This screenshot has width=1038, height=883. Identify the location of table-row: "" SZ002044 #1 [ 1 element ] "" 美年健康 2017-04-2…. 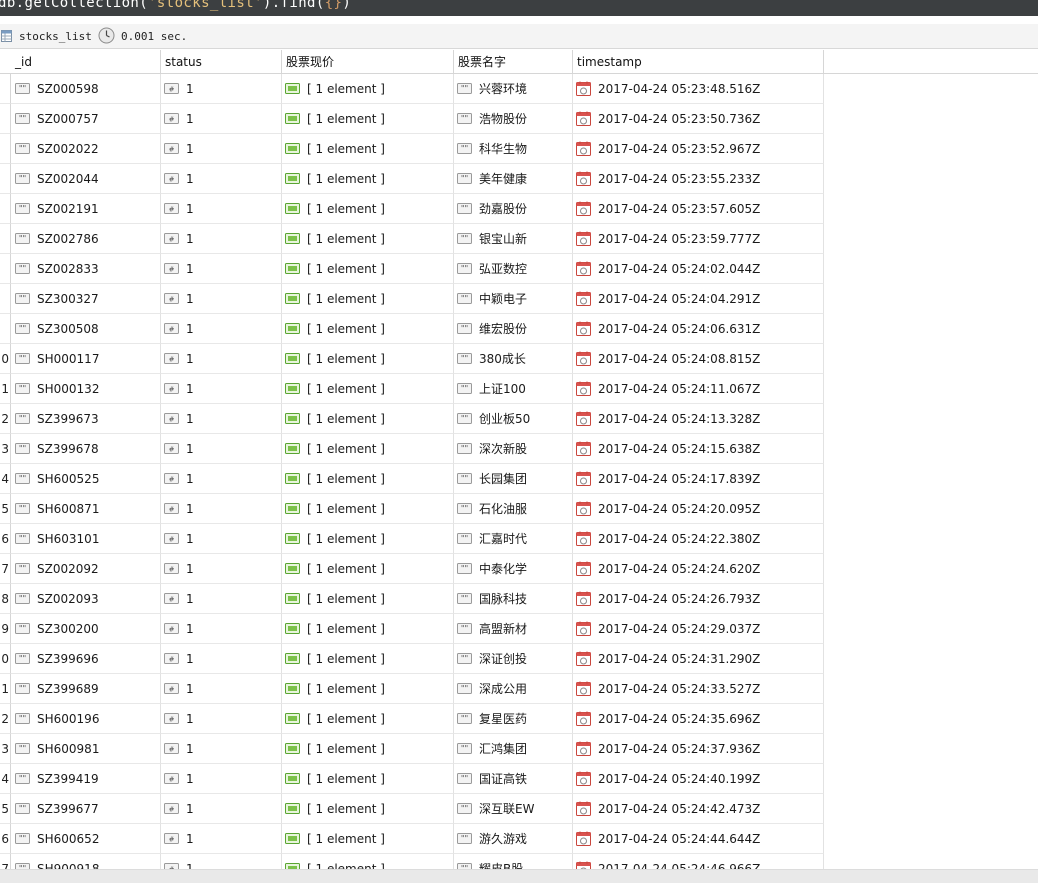
(519, 179).